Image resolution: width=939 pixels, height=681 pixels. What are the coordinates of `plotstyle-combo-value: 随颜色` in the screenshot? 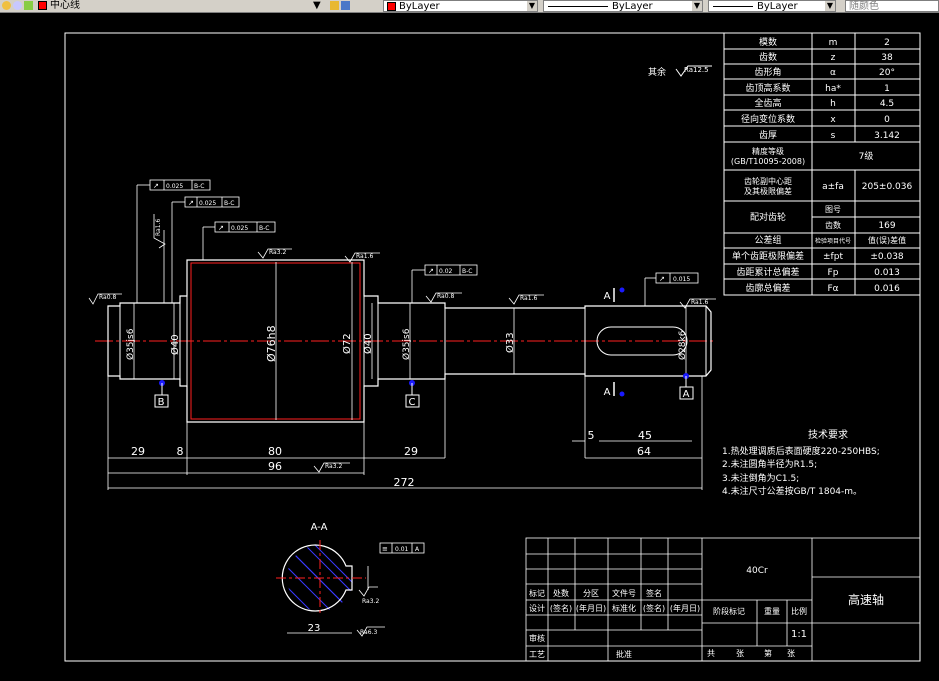 It's located at (864, 6).